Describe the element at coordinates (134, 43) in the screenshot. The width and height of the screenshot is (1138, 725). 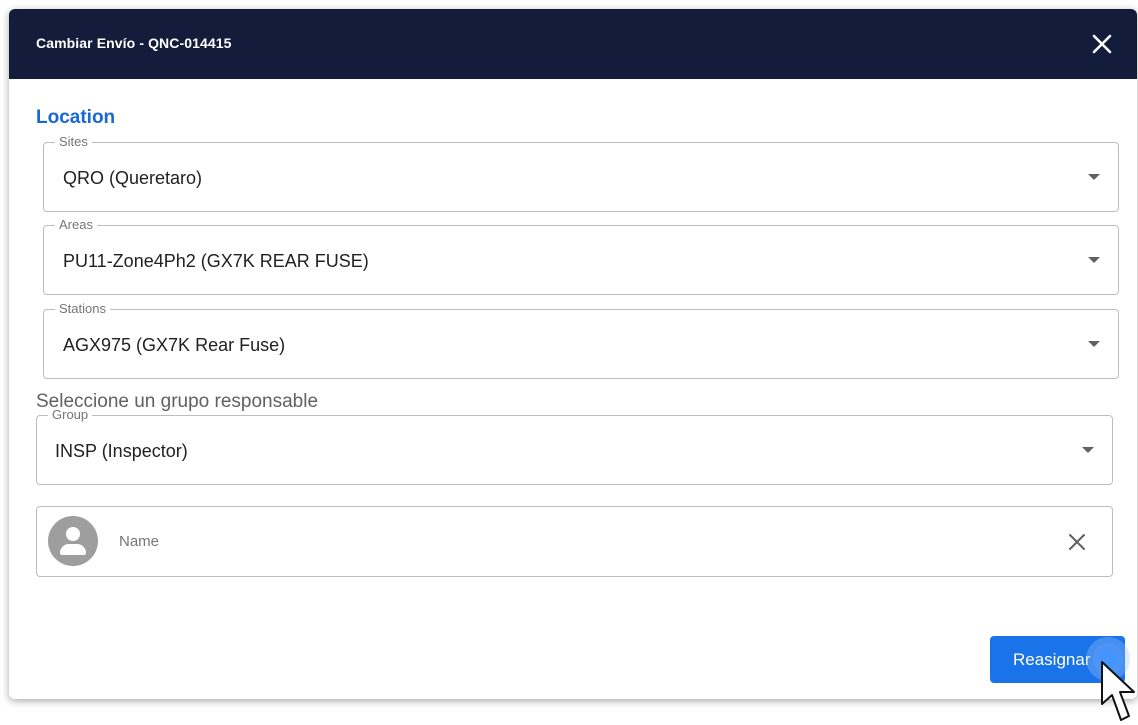
I see `dialog-title: Cambiar Envío - QNC-014415` at that location.